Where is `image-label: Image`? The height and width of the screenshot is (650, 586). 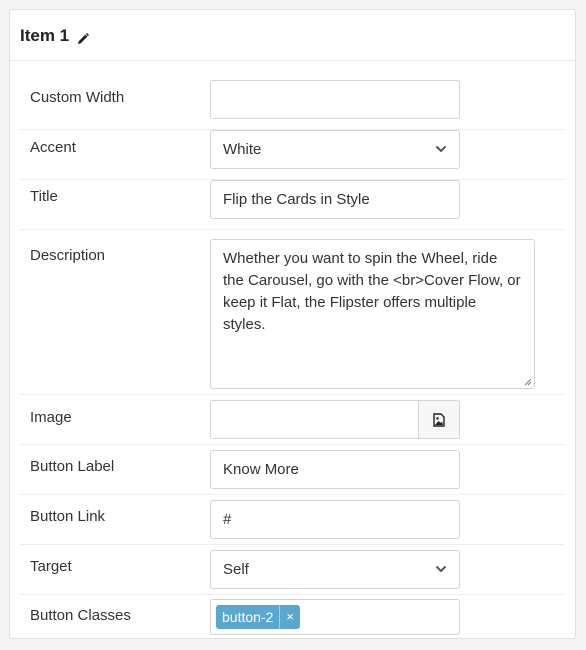
image-label: Image is located at coordinates (51, 417).